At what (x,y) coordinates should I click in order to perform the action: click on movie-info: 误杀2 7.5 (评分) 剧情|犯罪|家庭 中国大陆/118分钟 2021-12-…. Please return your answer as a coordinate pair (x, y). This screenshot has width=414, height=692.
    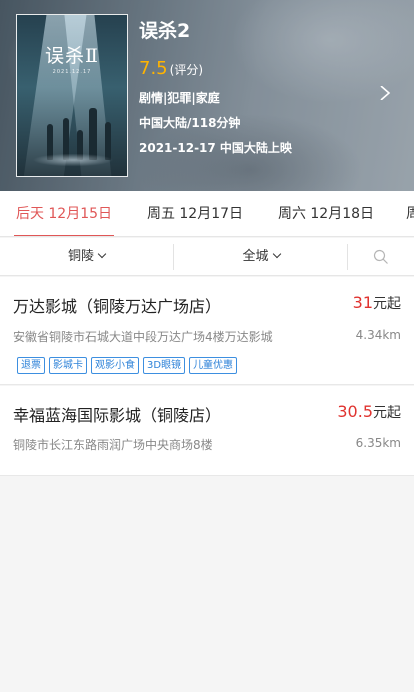
    Looking at the image, I should click on (215, 87).